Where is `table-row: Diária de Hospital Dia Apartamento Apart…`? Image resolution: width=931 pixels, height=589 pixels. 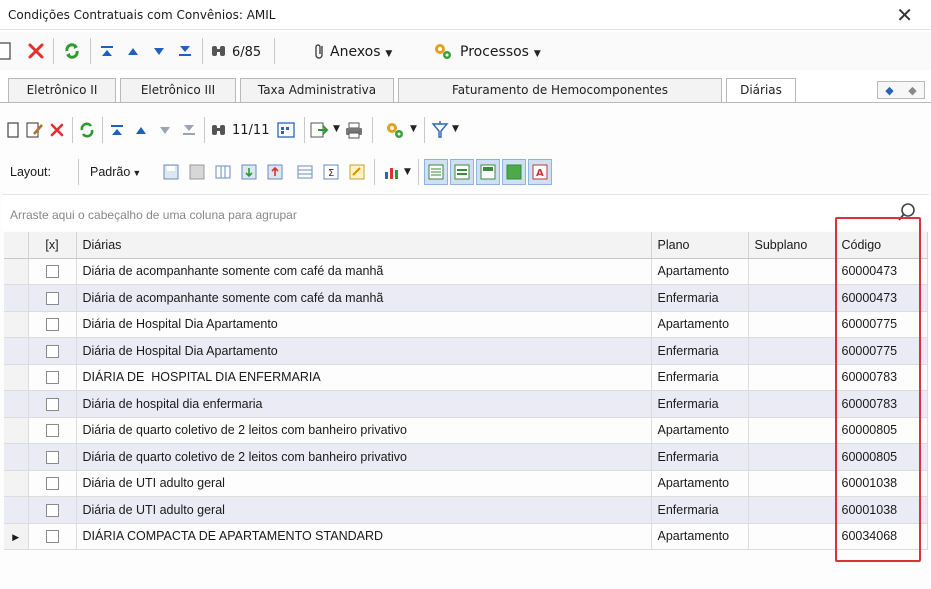
table-row: Diária de Hospital Dia Apartamento Apart… is located at coordinates (466, 324).